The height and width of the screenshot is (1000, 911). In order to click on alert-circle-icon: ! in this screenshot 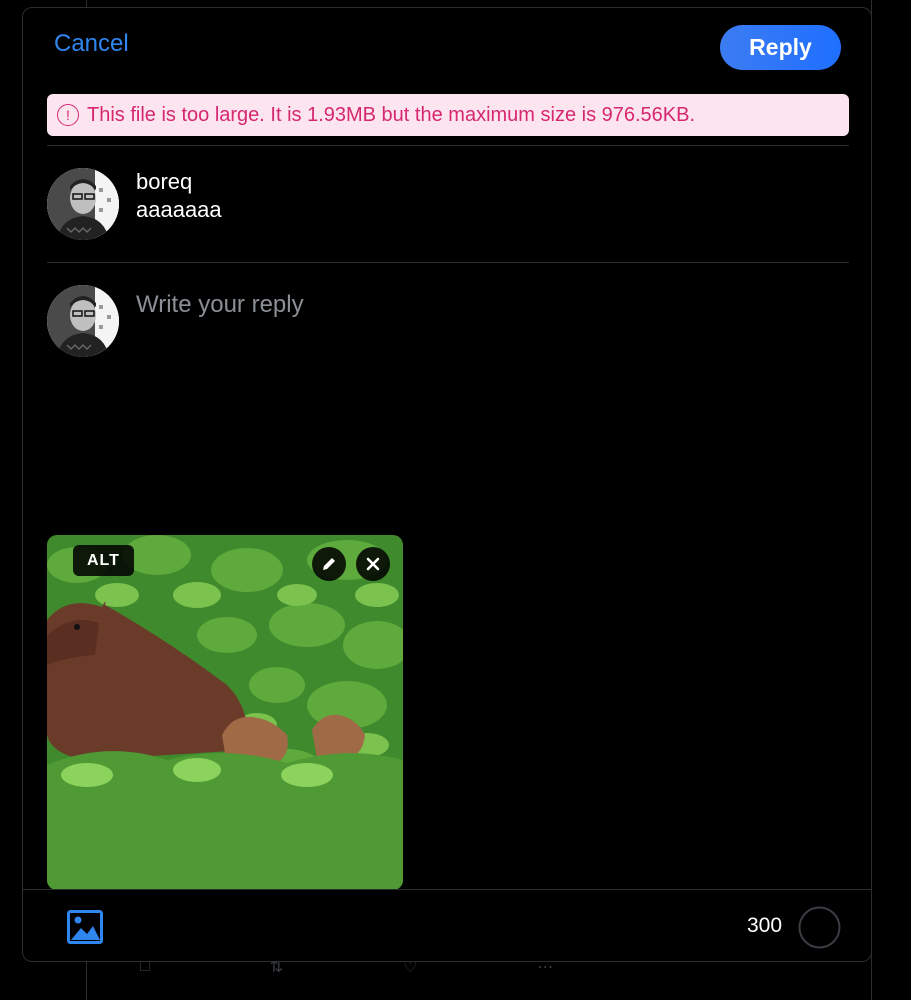, I will do `click(68, 115)`.